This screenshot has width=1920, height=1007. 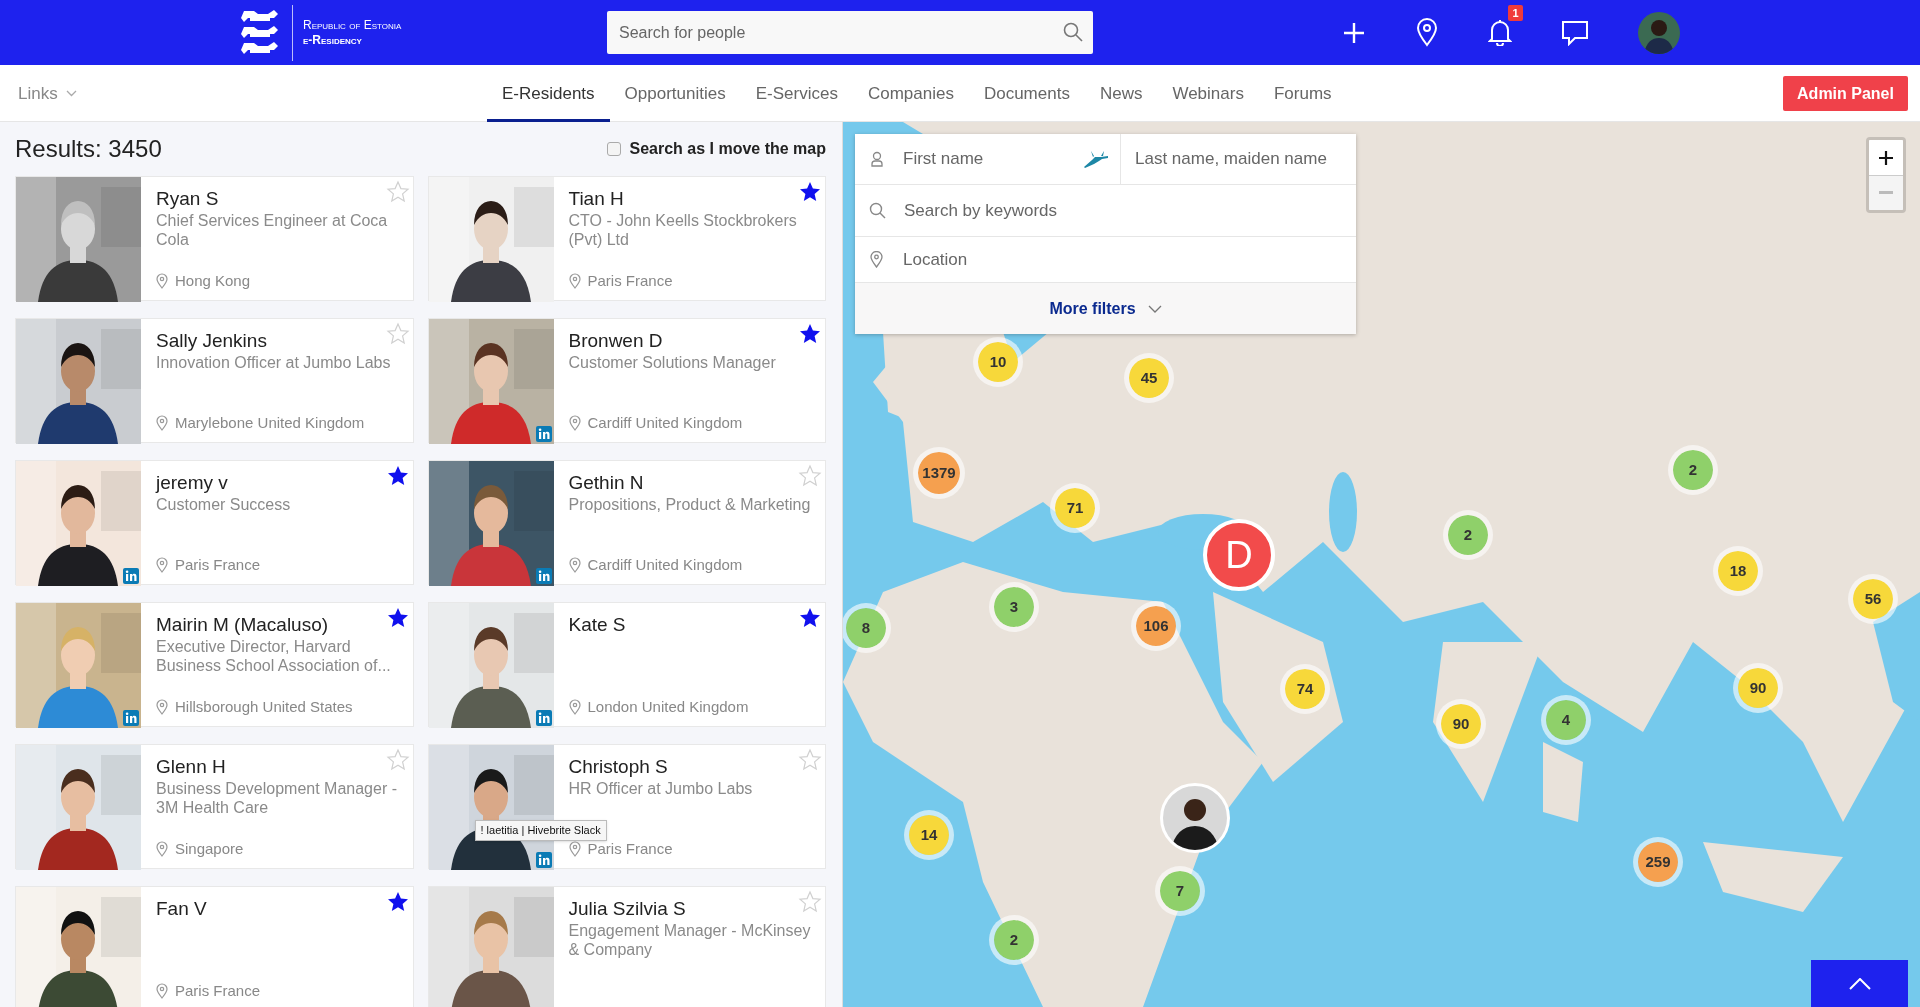 What do you see at coordinates (676, 625) in the screenshot?
I see `person-name: Kate S` at bounding box center [676, 625].